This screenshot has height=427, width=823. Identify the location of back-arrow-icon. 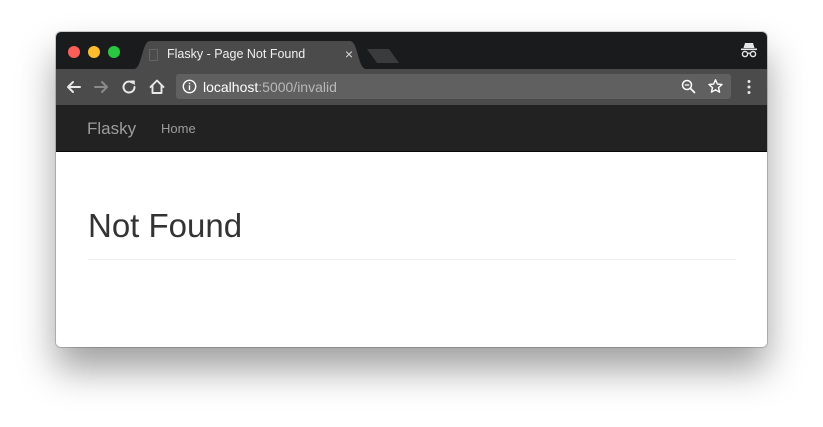
(74, 87).